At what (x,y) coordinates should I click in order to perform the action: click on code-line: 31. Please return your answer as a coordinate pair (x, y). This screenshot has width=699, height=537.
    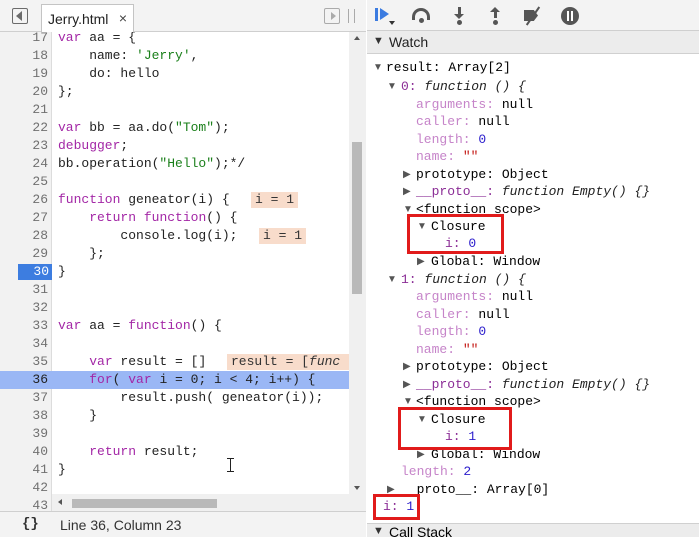
    Looking at the image, I should click on (174, 290).